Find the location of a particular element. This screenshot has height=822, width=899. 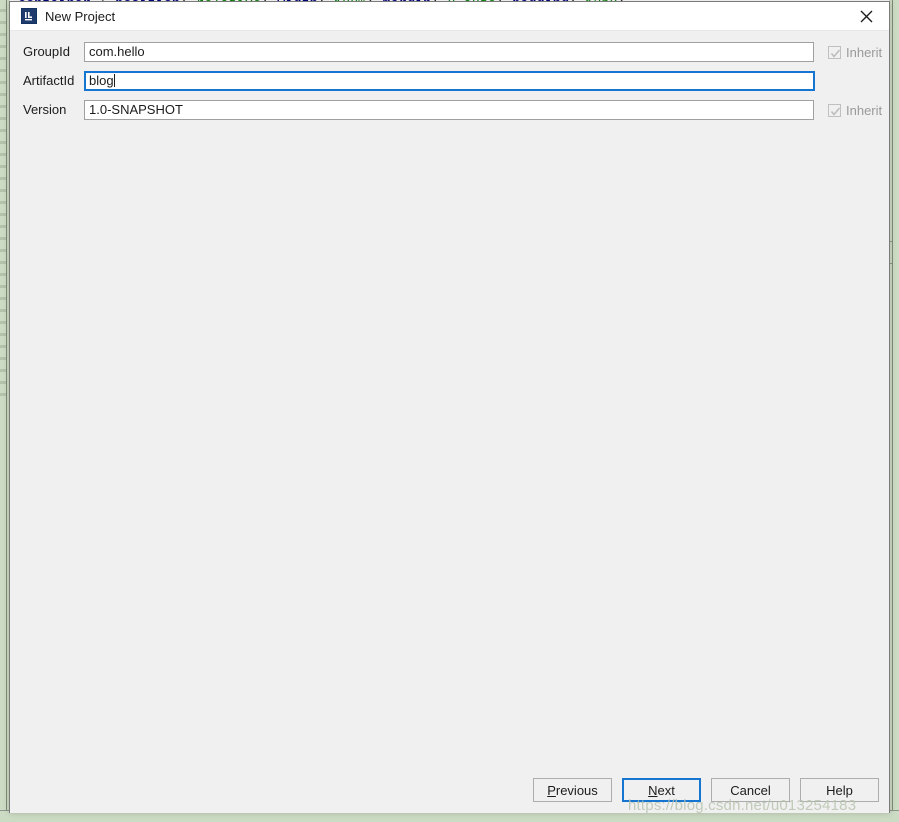

artifactid-input: blog is located at coordinates (449, 81).